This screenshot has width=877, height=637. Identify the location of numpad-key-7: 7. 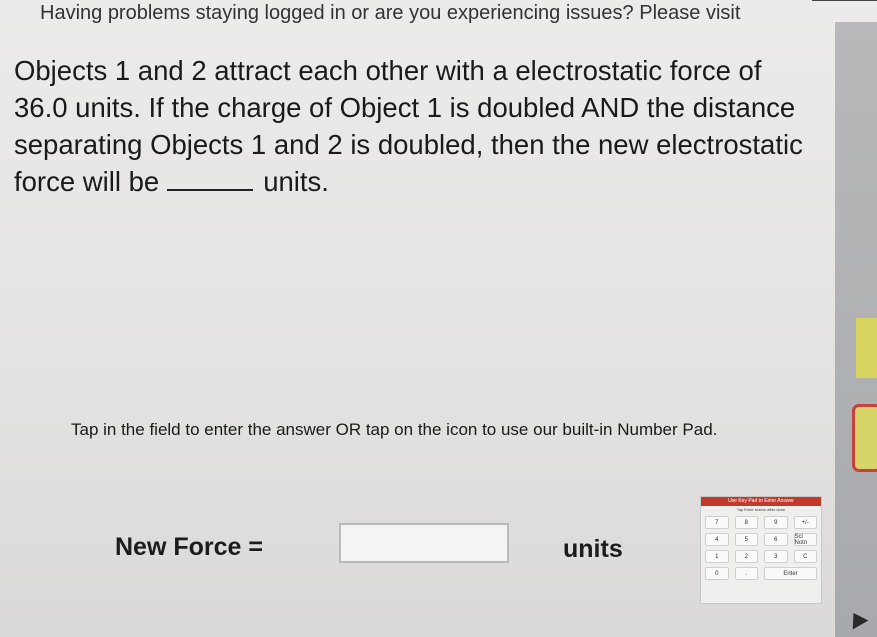
(717, 522).